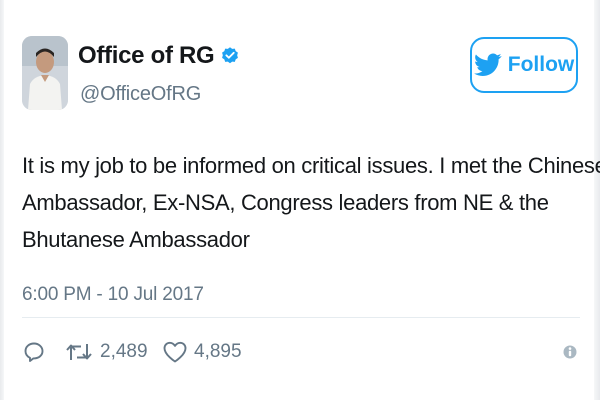 The height and width of the screenshot is (400, 600). What do you see at coordinates (541, 64) in the screenshot?
I see `follow-label: Follow` at bounding box center [541, 64].